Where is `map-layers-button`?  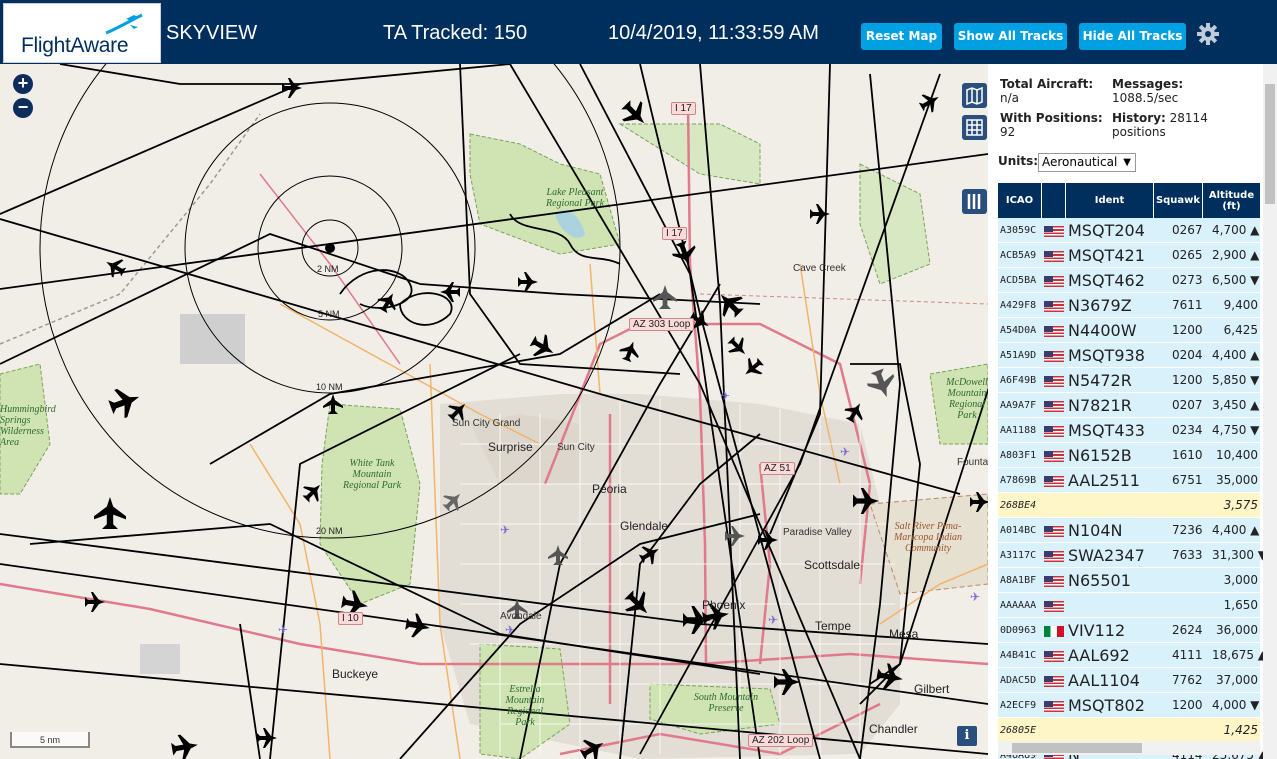
map-layers-button is located at coordinates (974, 95).